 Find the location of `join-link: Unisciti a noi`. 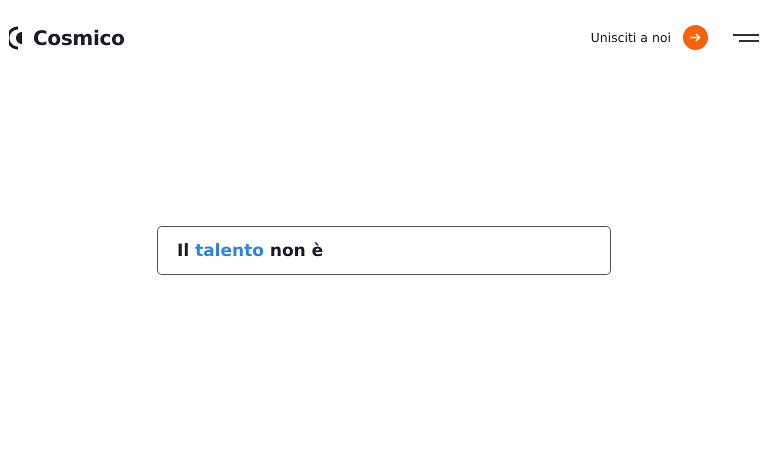

join-link: Unisciti a noi is located at coordinates (630, 37).